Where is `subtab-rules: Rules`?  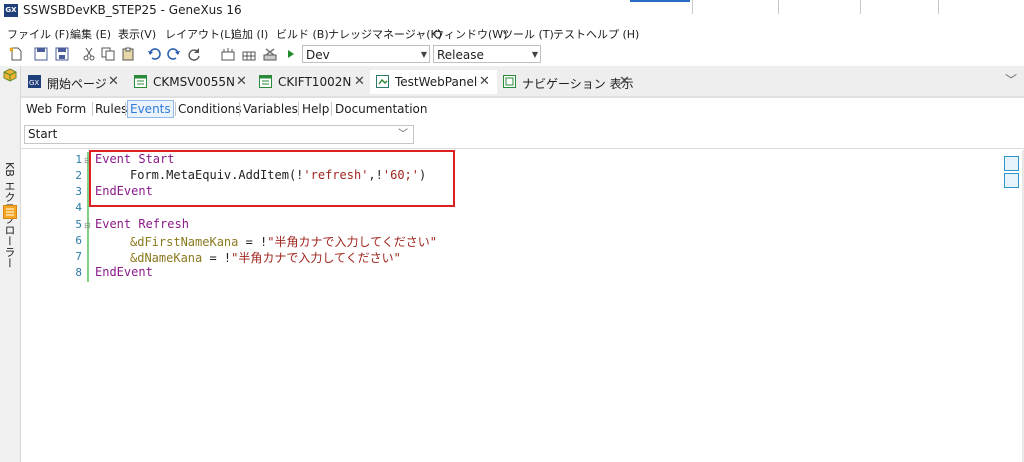 subtab-rules: Rules is located at coordinates (111, 109).